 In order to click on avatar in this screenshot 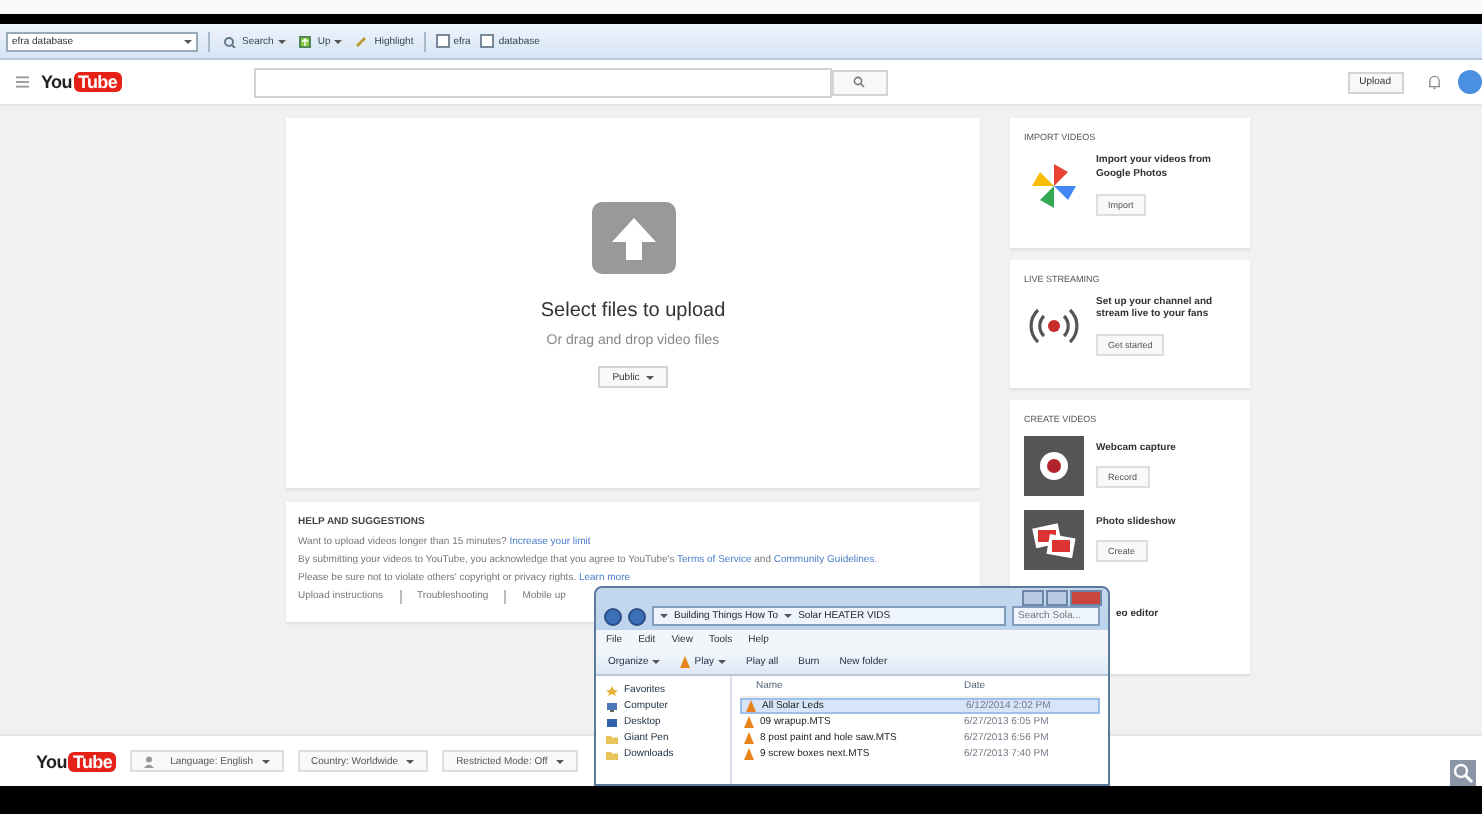, I will do `click(1470, 82)`.